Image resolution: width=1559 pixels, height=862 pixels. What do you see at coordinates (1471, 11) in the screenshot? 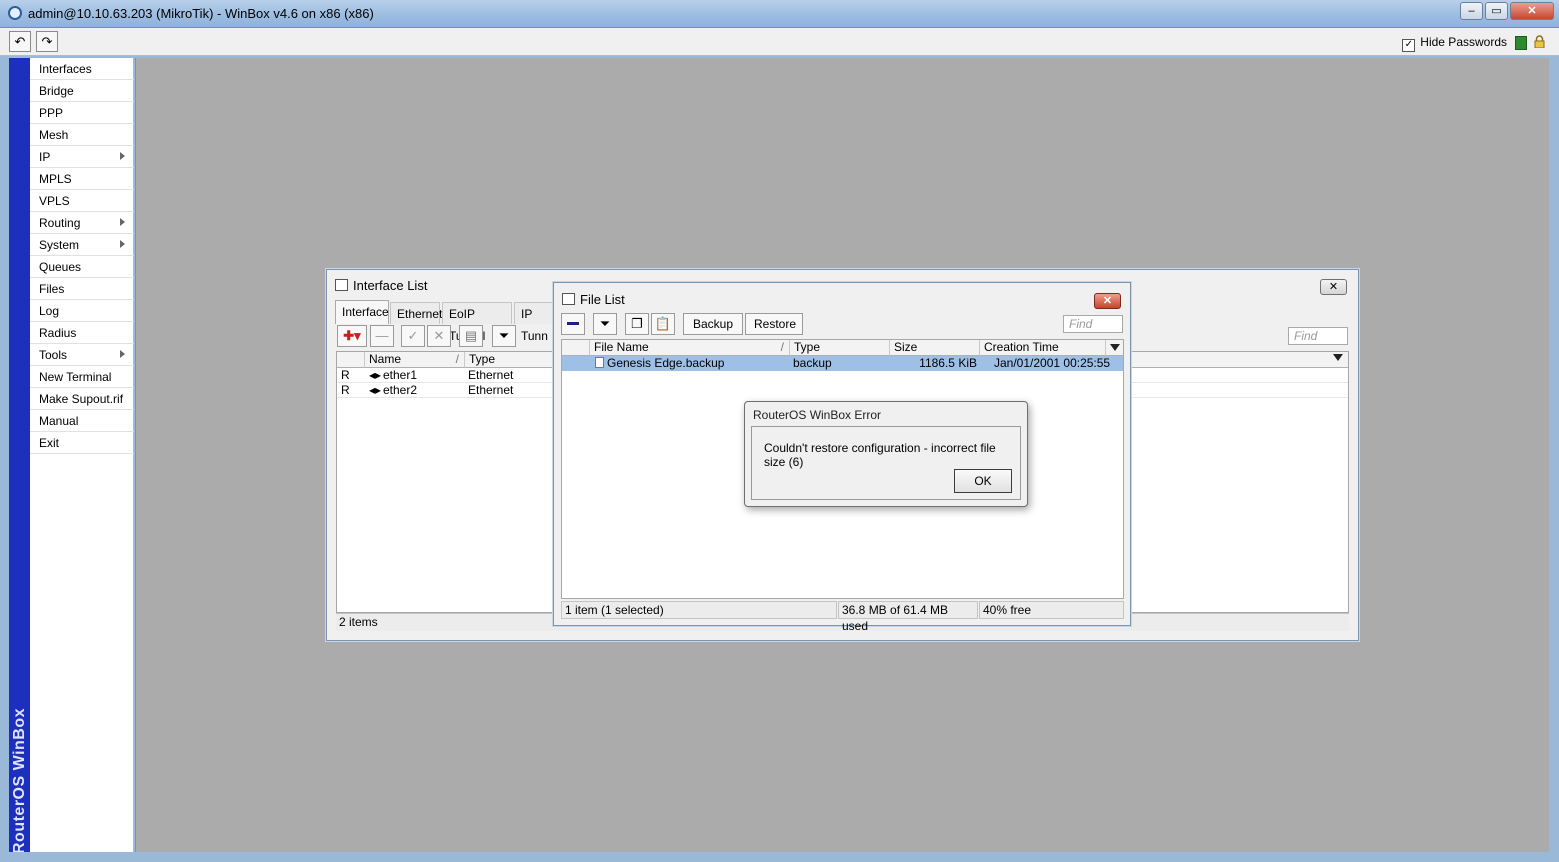
I see `minimize-button: –` at bounding box center [1471, 11].